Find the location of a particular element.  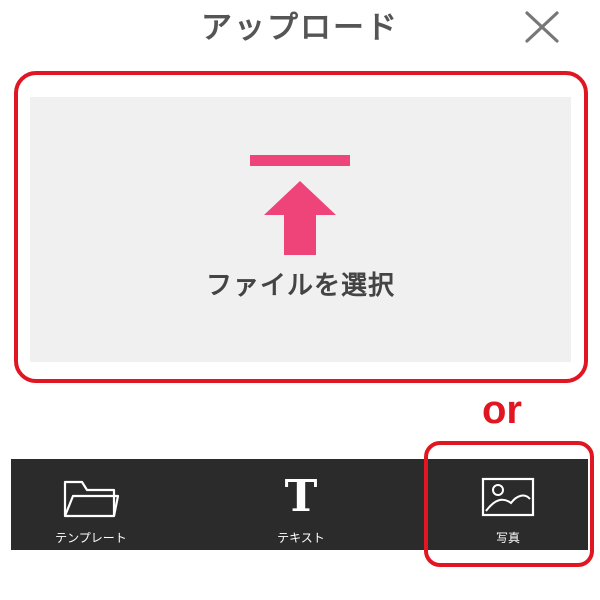

or-annotation: or is located at coordinates (502, 410).